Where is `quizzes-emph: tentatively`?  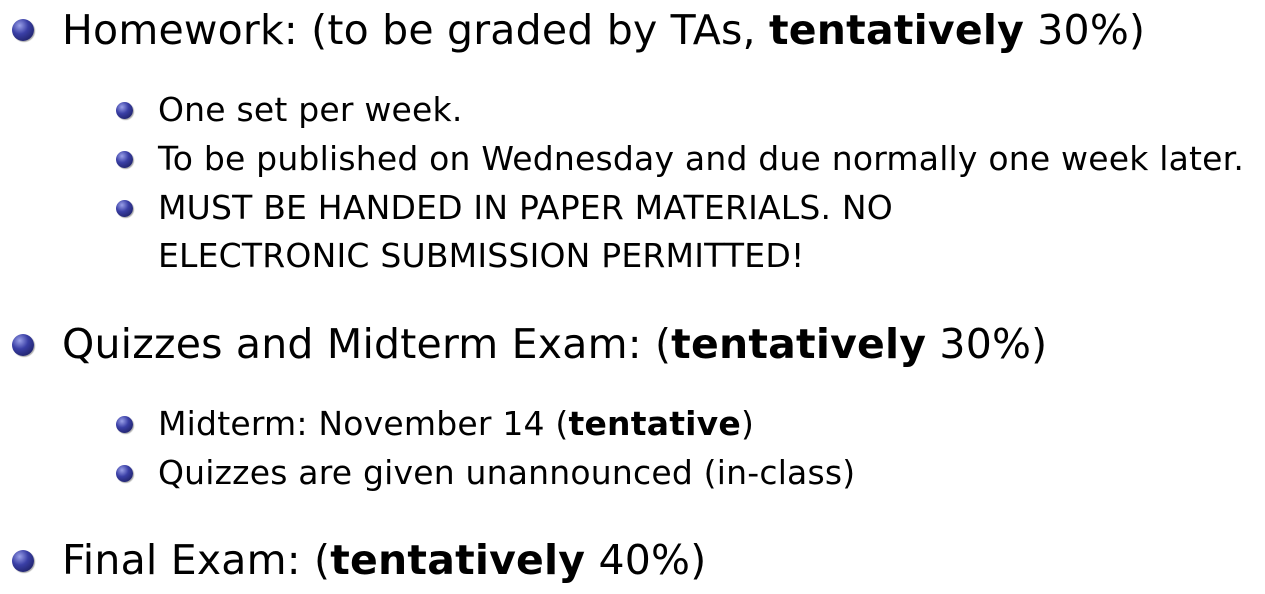 quizzes-emph: tentatively is located at coordinates (799, 344).